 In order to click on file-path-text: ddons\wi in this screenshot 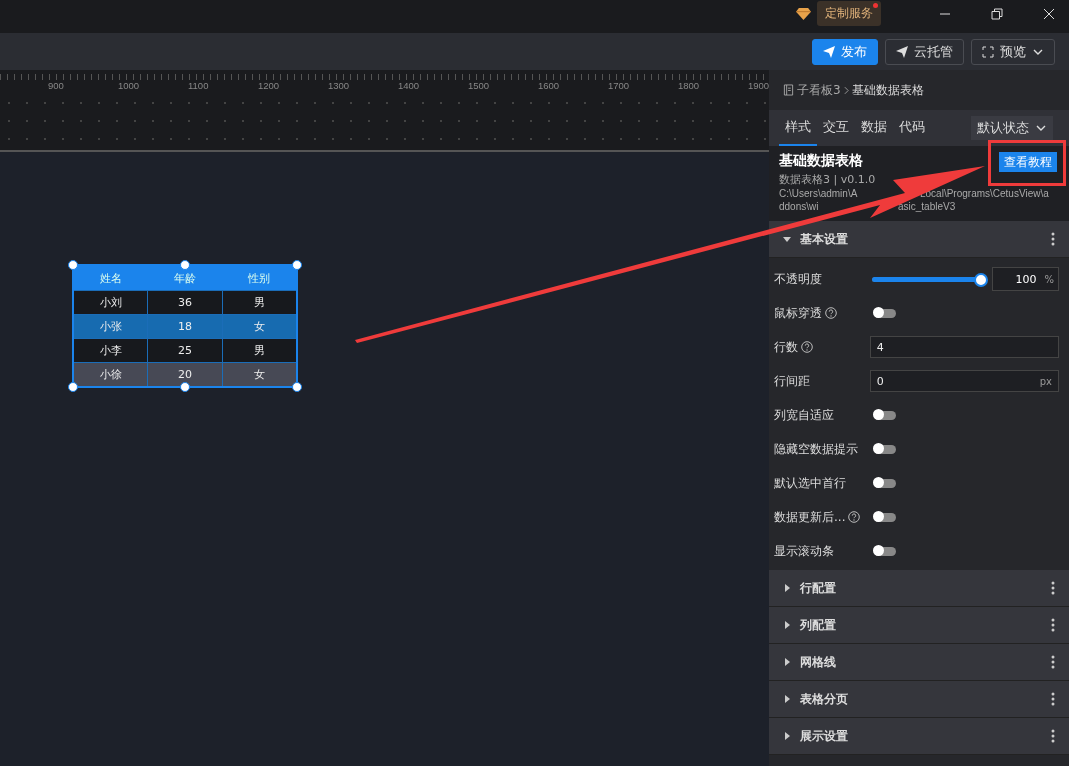, I will do `click(799, 206)`.